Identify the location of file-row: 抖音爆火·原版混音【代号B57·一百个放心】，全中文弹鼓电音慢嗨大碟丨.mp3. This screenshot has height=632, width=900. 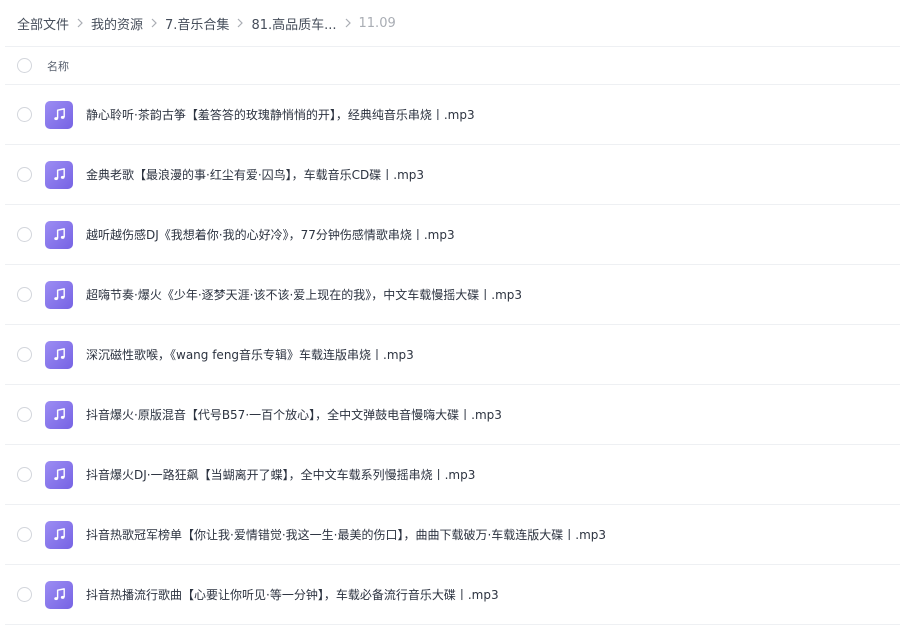
(452, 415).